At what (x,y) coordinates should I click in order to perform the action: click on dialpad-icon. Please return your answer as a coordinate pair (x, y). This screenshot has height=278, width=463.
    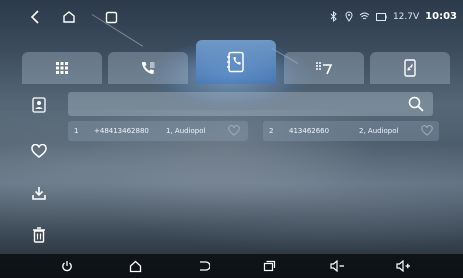
    Looking at the image, I should click on (324, 68).